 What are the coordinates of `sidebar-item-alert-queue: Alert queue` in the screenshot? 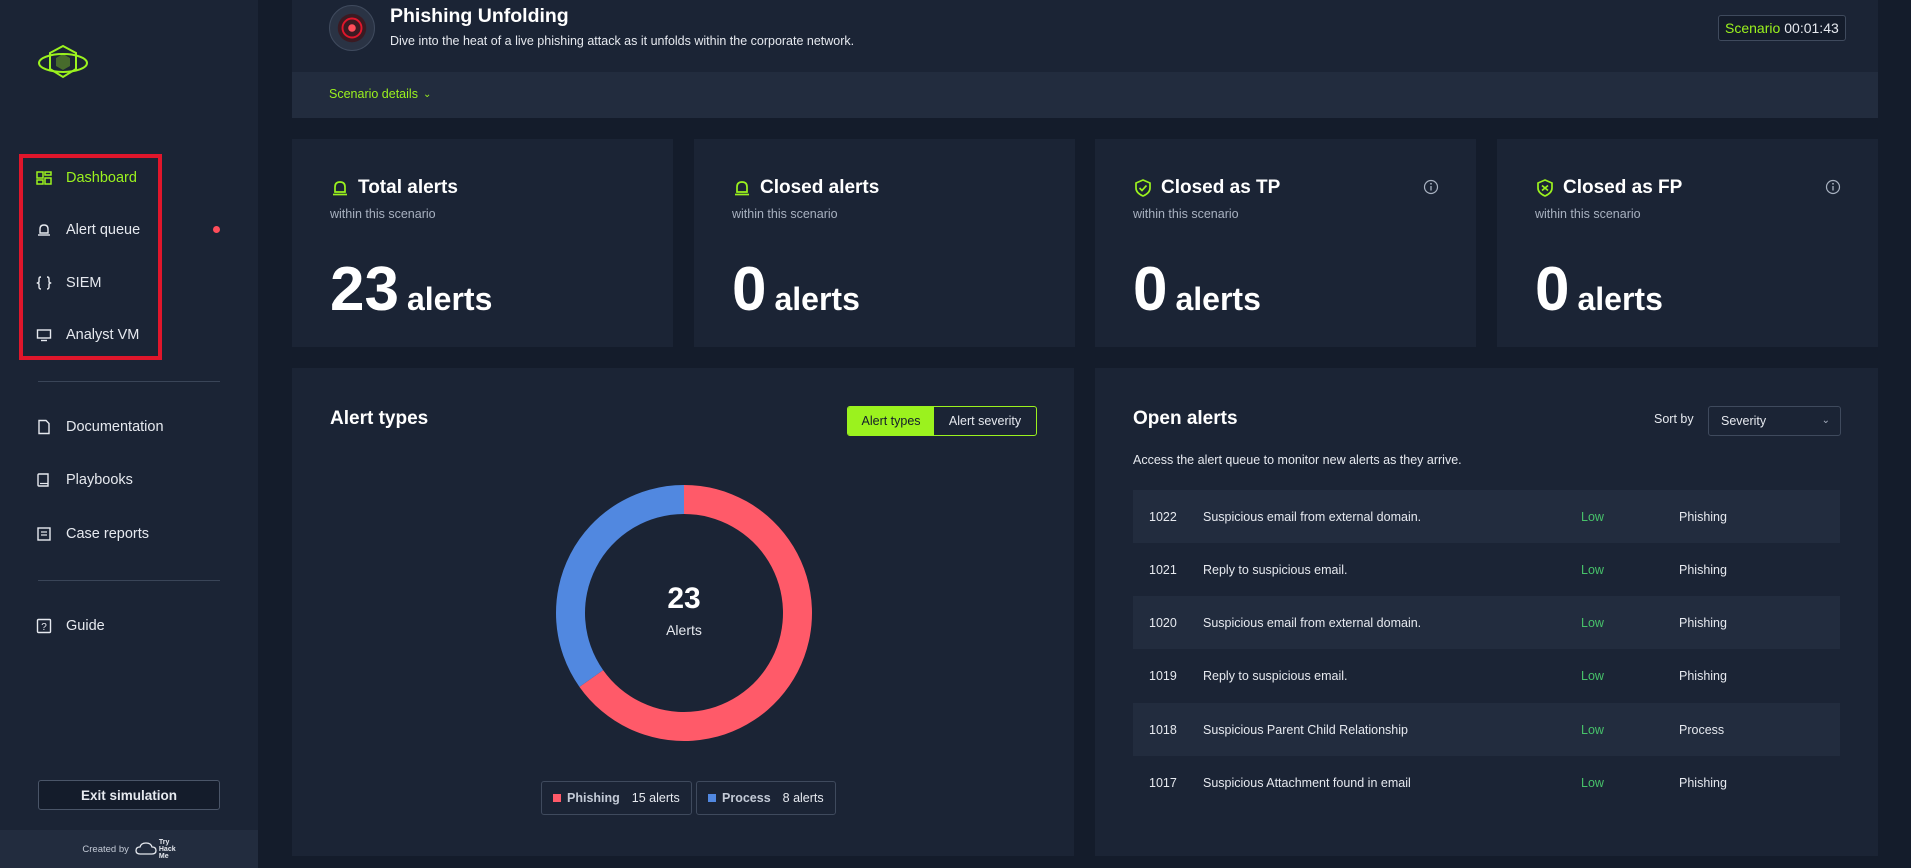 It's located at (131, 230).